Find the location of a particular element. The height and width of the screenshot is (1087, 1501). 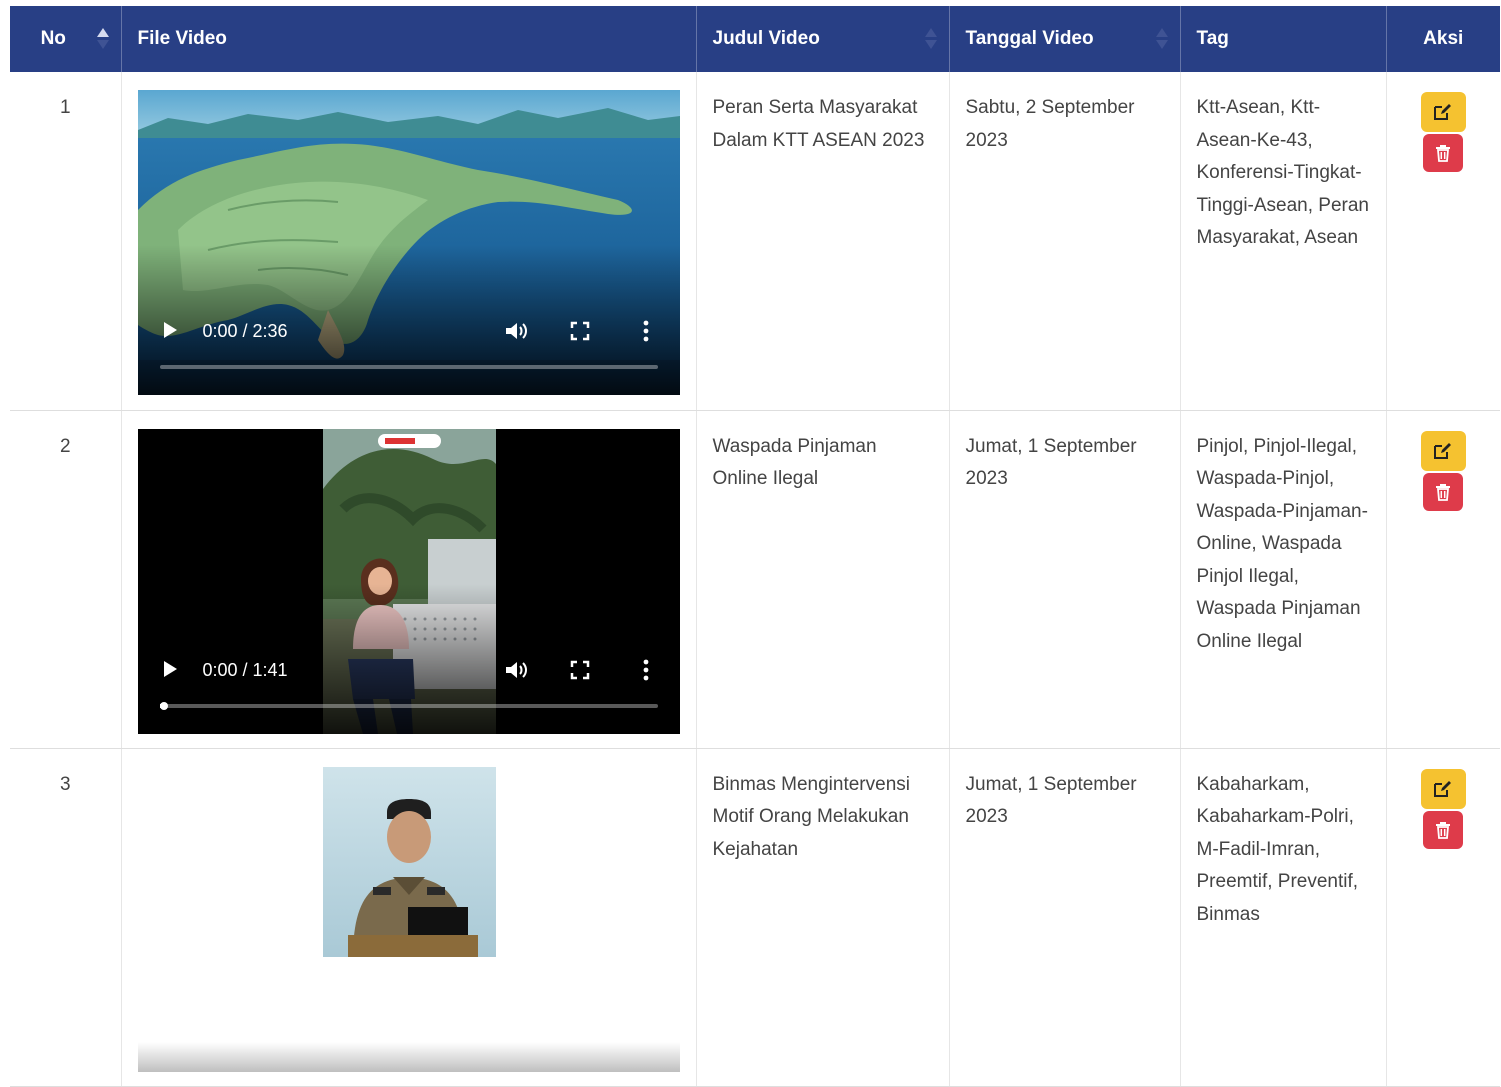

file-video-cell: 0:00 / 2:36 is located at coordinates (409, 241).